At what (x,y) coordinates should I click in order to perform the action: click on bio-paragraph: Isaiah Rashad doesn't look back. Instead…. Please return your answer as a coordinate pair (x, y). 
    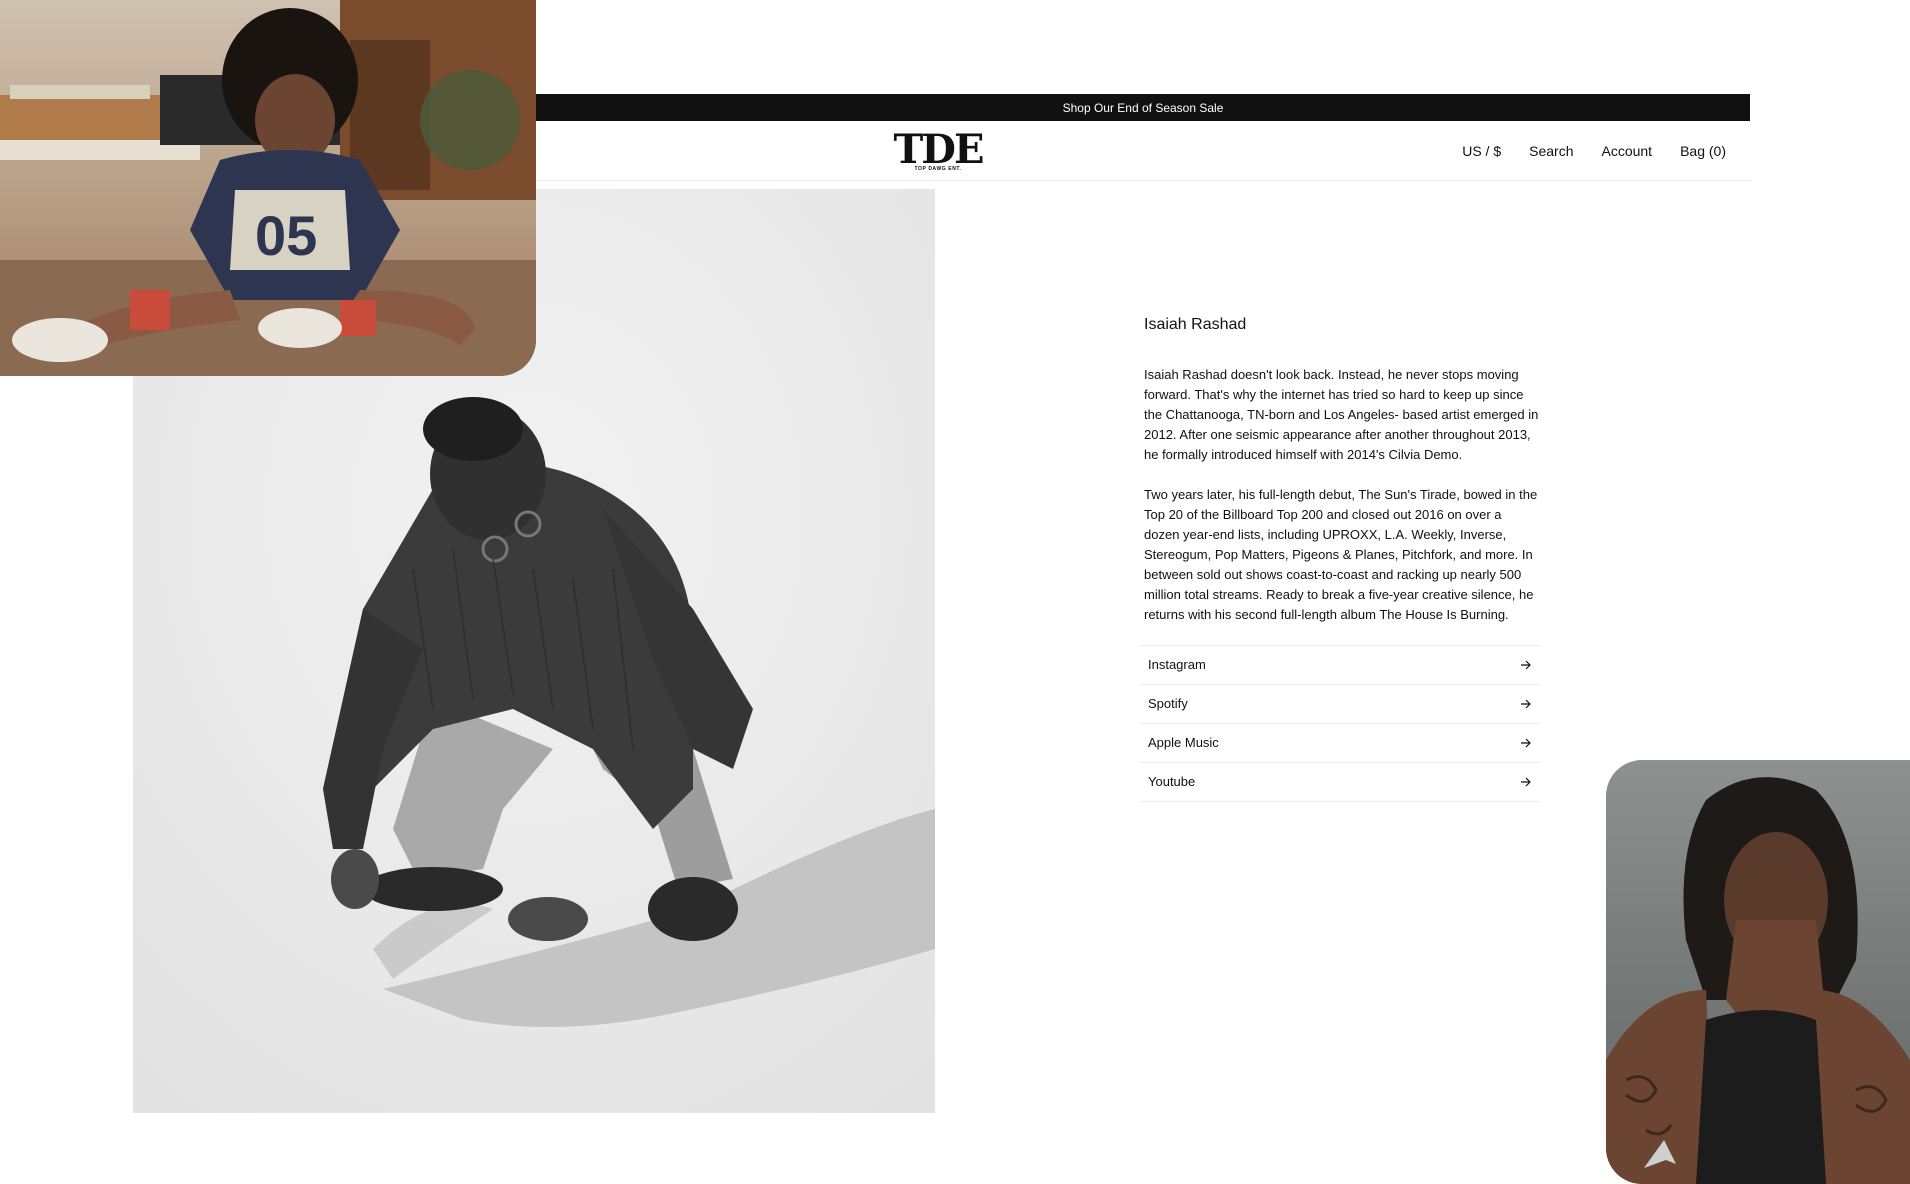
    Looking at the image, I should click on (1341, 414).